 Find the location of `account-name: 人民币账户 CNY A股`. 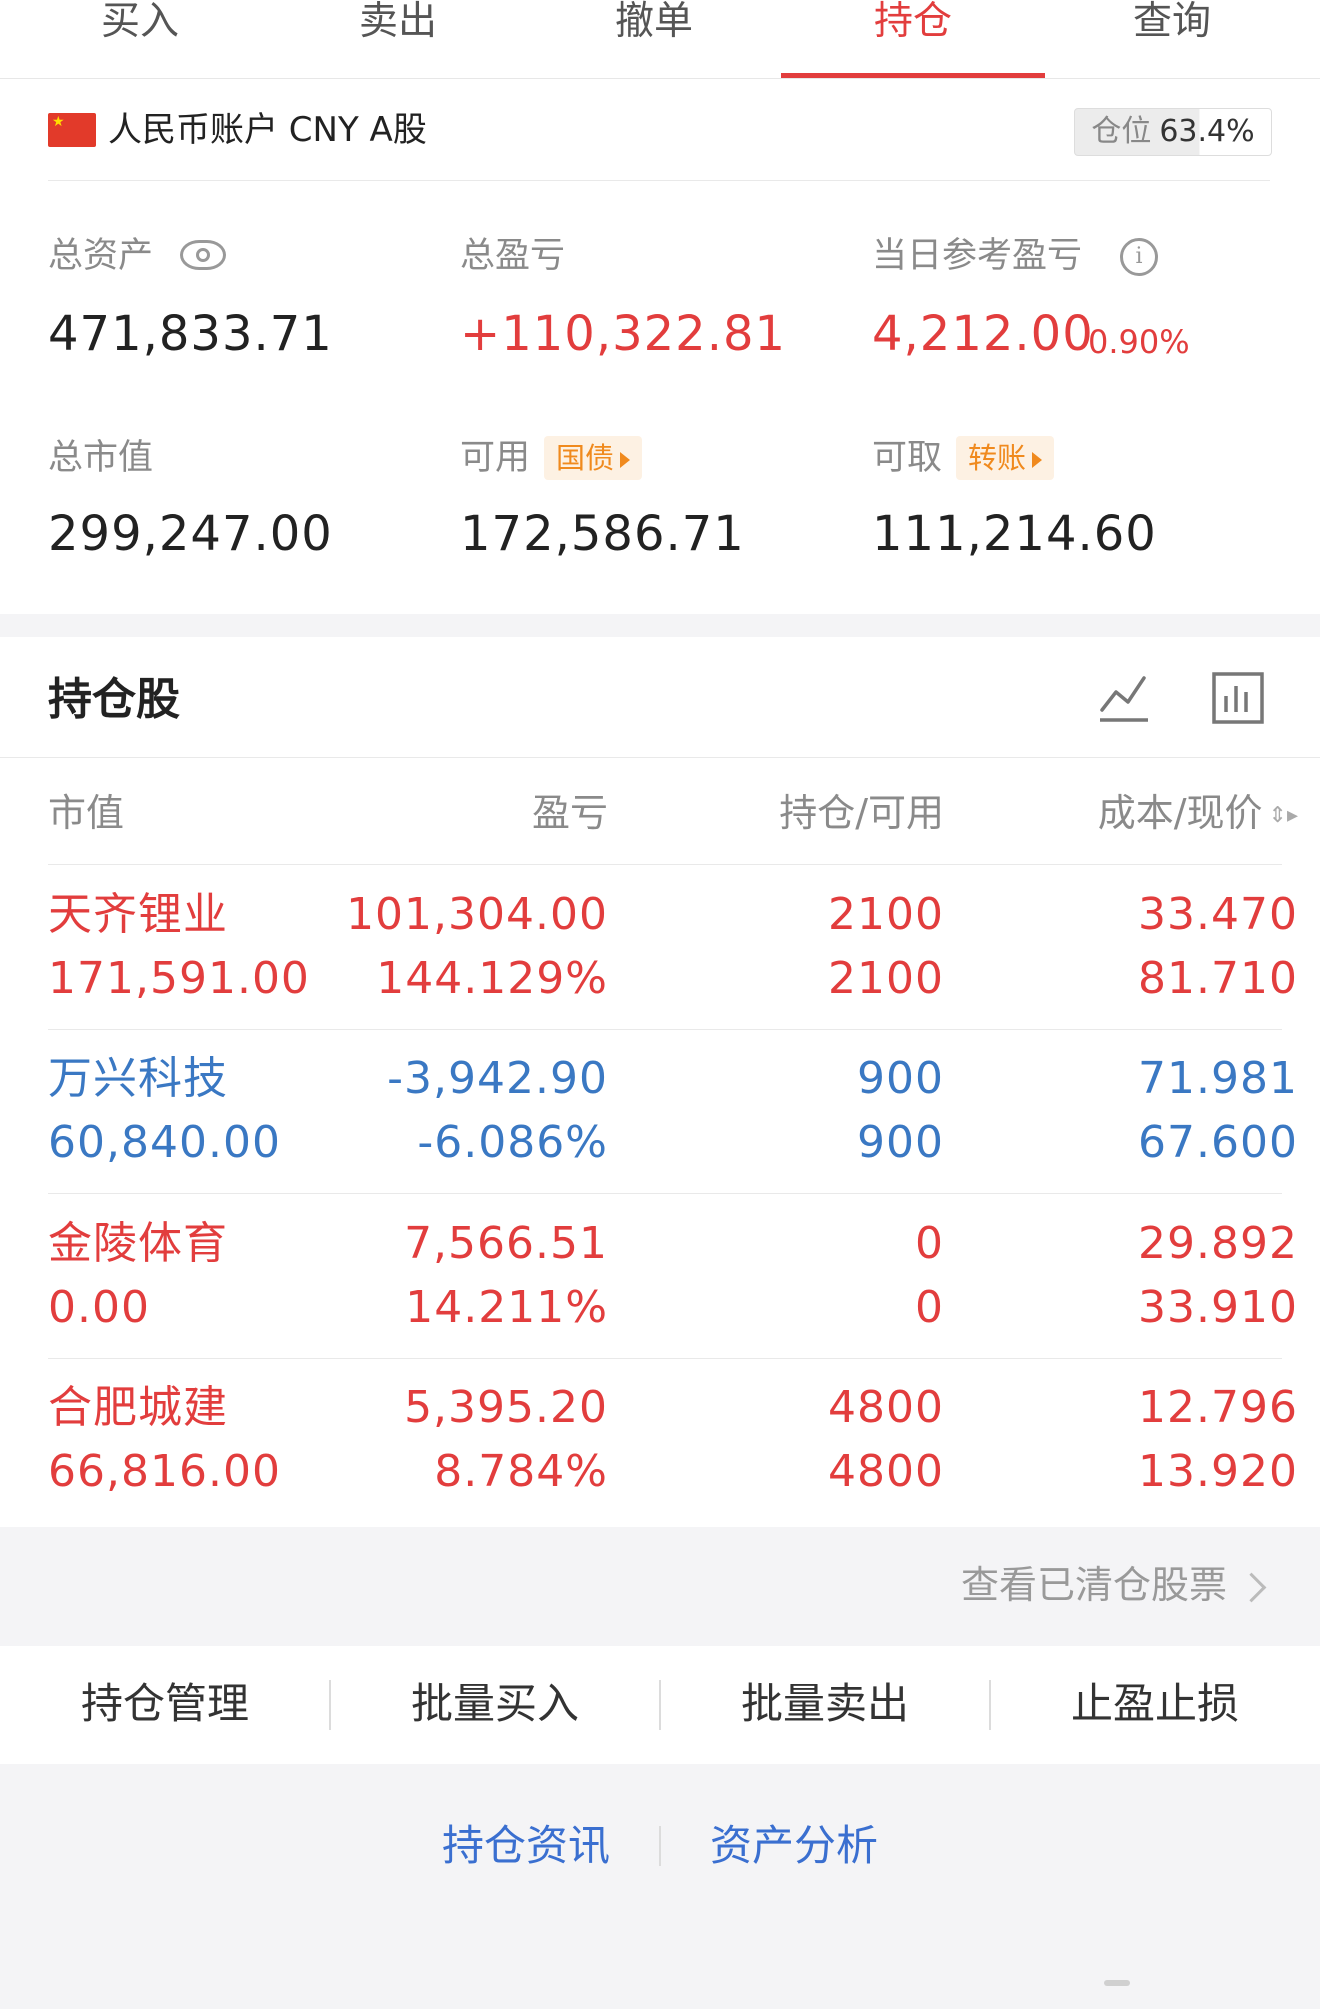

account-name: 人民币账户 CNY A股 is located at coordinates (267, 130).